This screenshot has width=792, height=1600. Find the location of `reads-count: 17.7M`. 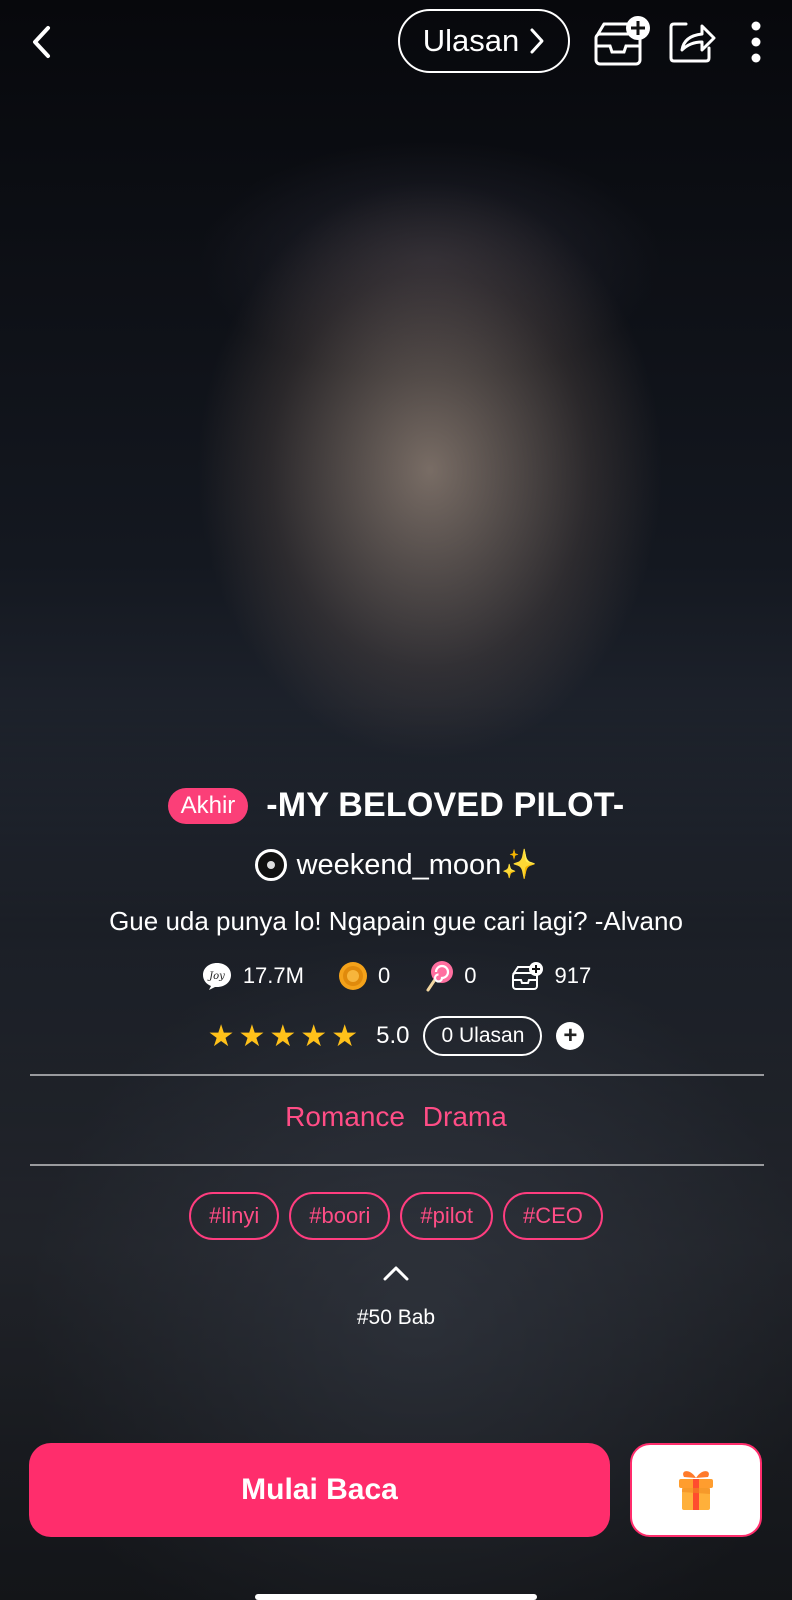

reads-count: 17.7M is located at coordinates (273, 975).